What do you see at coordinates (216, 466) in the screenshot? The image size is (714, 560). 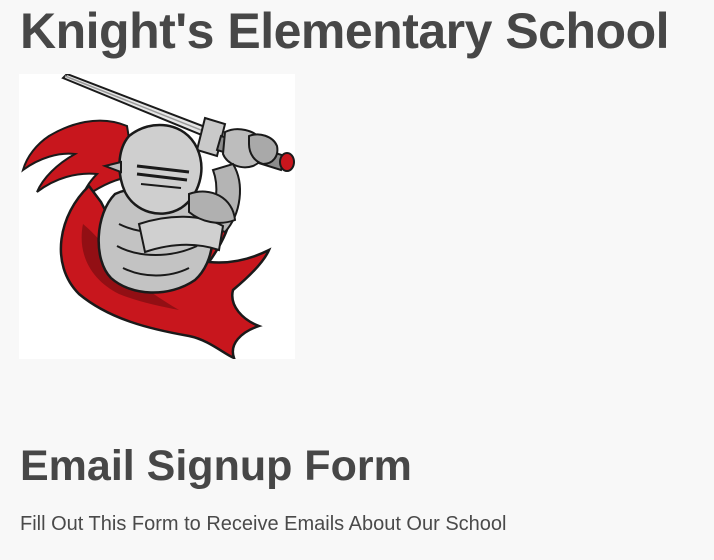 I see `form-title: Email Signup Form` at bounding box center [216, 466].